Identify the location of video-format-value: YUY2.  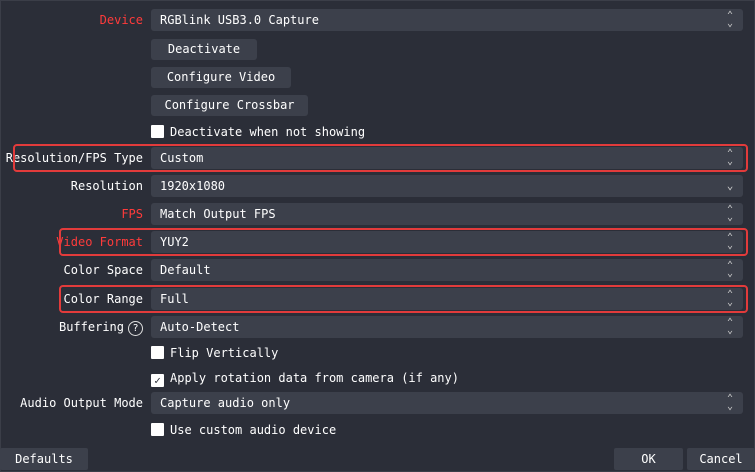
(174, 242).